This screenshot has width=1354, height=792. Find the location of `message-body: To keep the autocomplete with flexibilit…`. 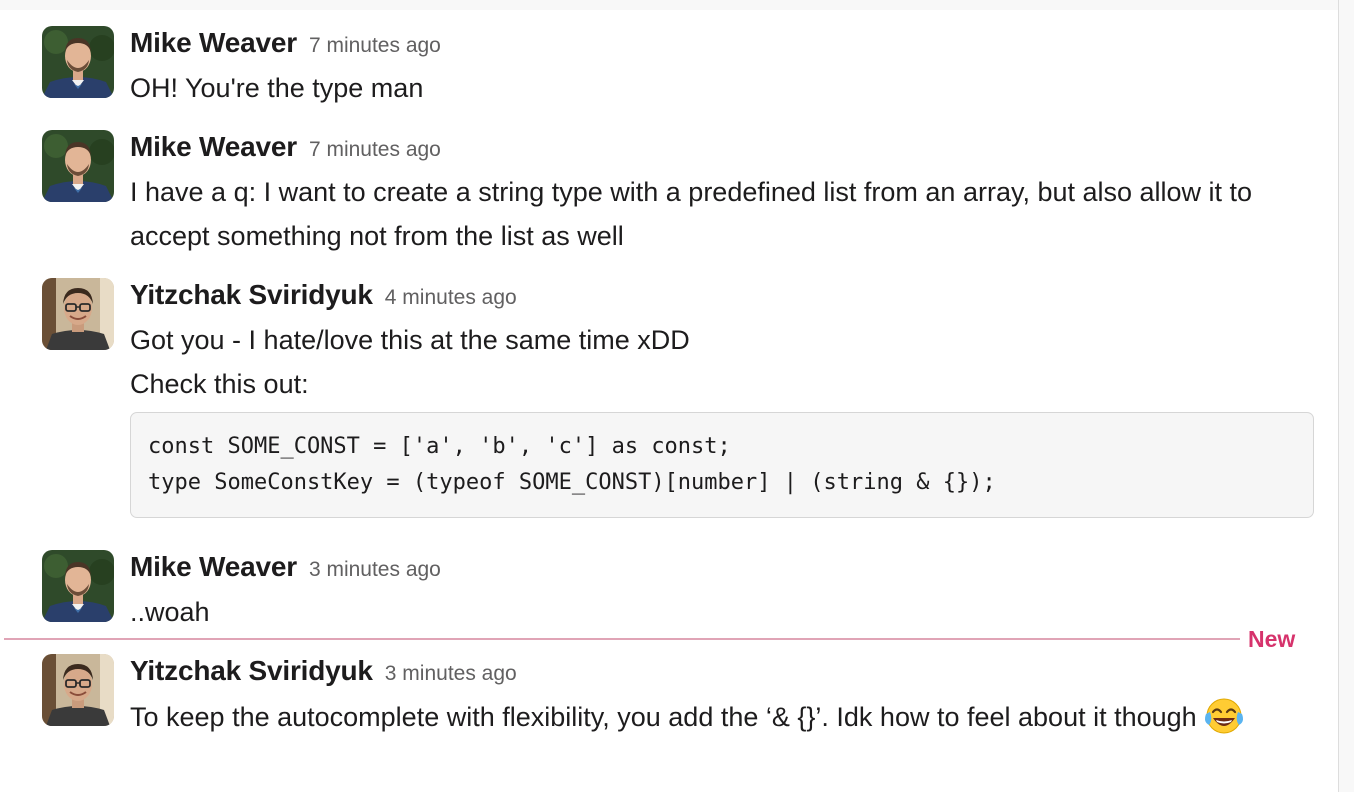

message-body: To keep the autocomplete with flexibilit… is located at coordinates (725, 716).